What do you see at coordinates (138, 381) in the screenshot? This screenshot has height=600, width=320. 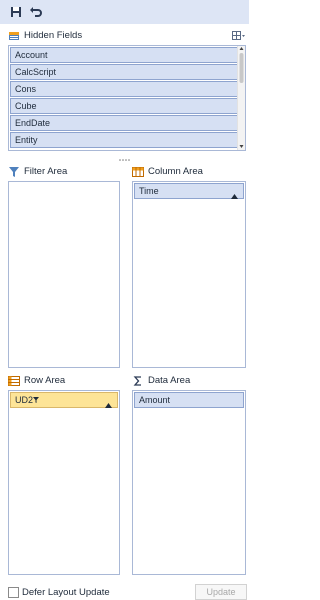 I see `sigma-icon` at bounding box center [138, 381].